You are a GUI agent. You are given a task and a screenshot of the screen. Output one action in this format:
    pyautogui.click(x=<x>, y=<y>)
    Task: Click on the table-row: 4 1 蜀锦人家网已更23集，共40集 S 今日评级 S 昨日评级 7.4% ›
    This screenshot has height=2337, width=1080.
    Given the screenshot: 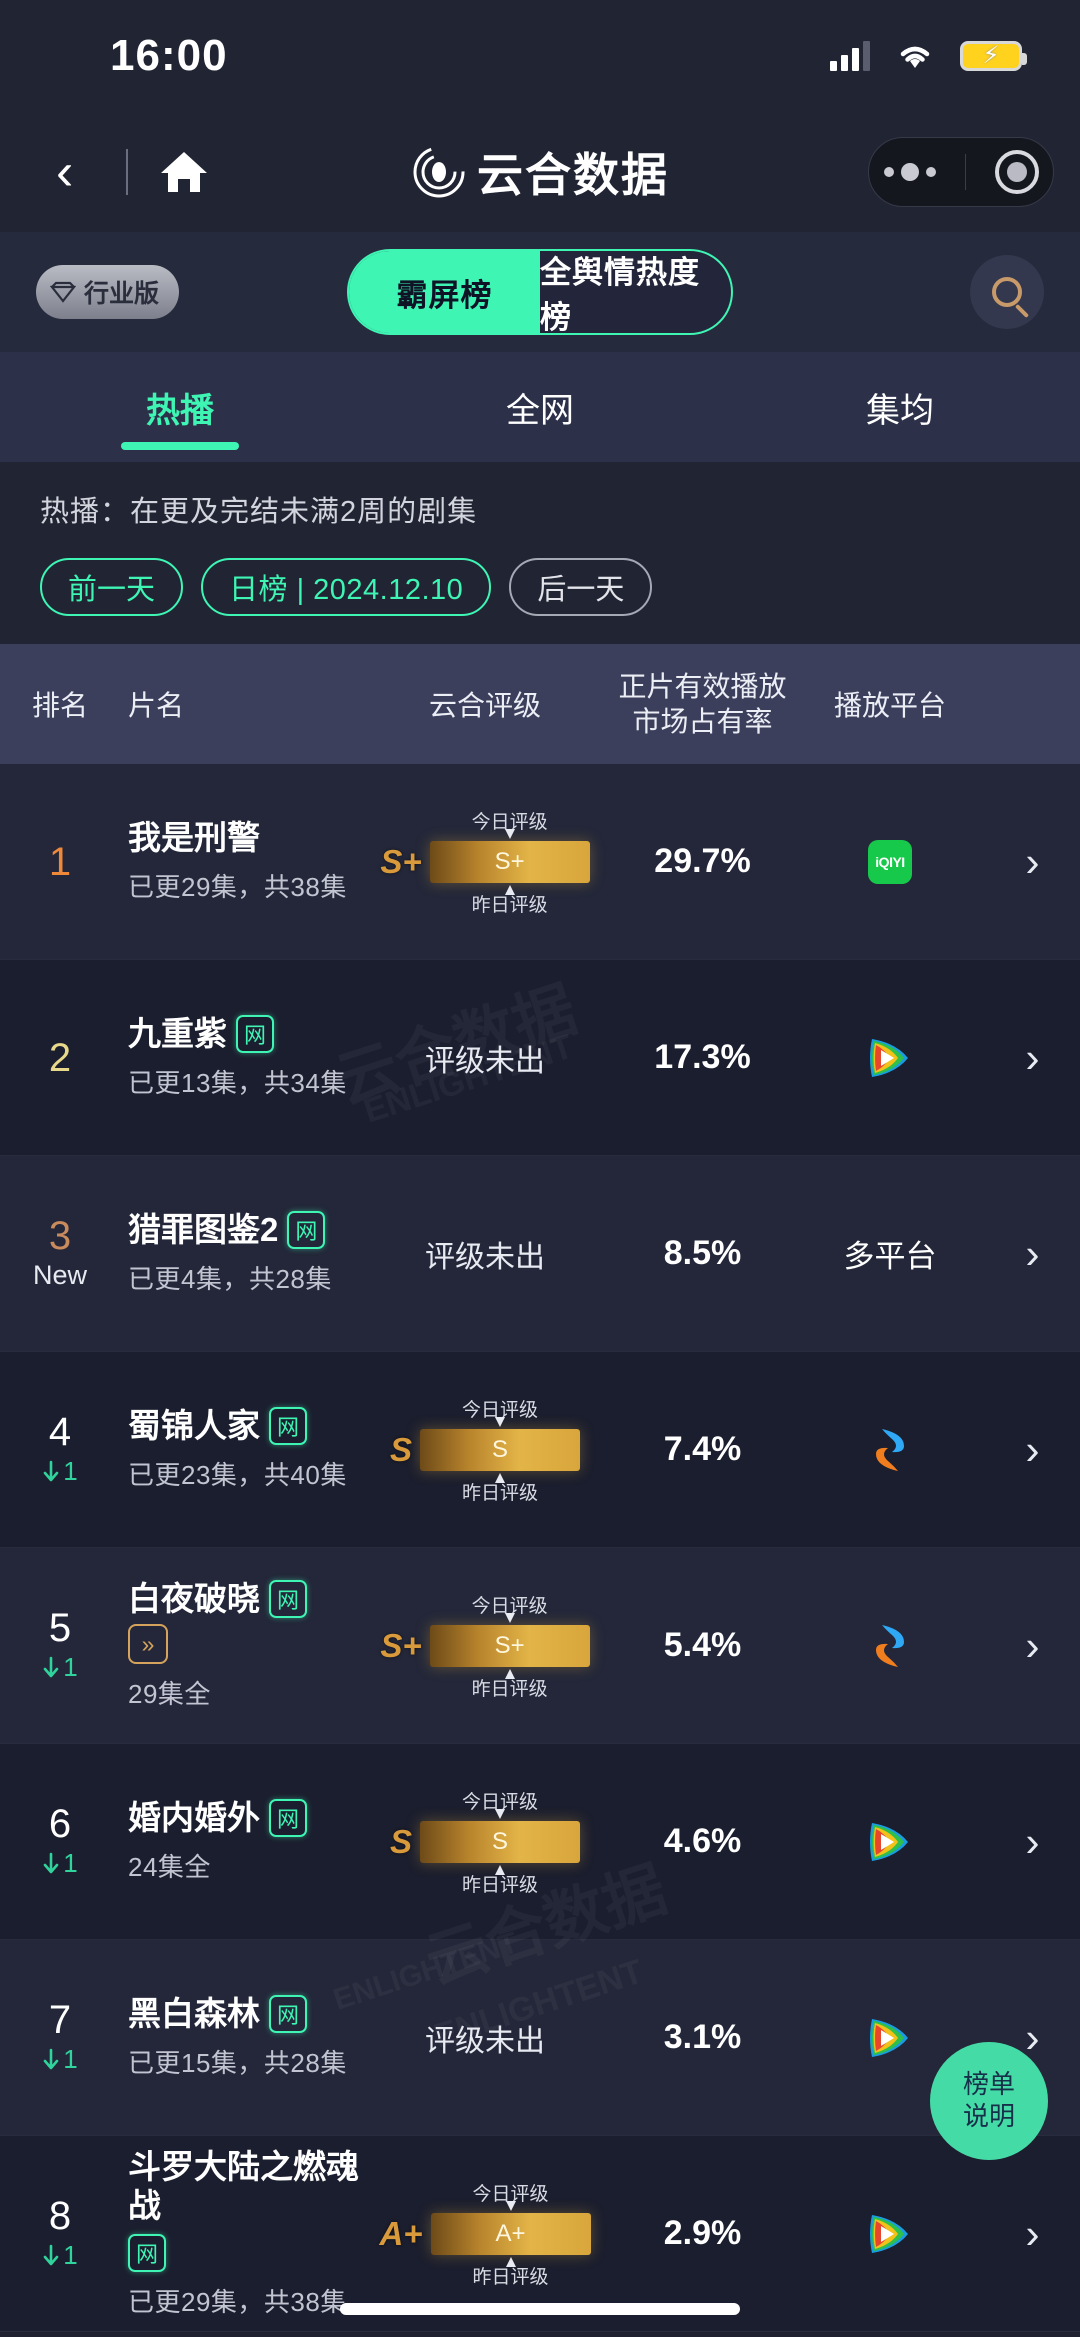 What is the action you would take?
    pyautogui.click(x=540, y=1450)
    